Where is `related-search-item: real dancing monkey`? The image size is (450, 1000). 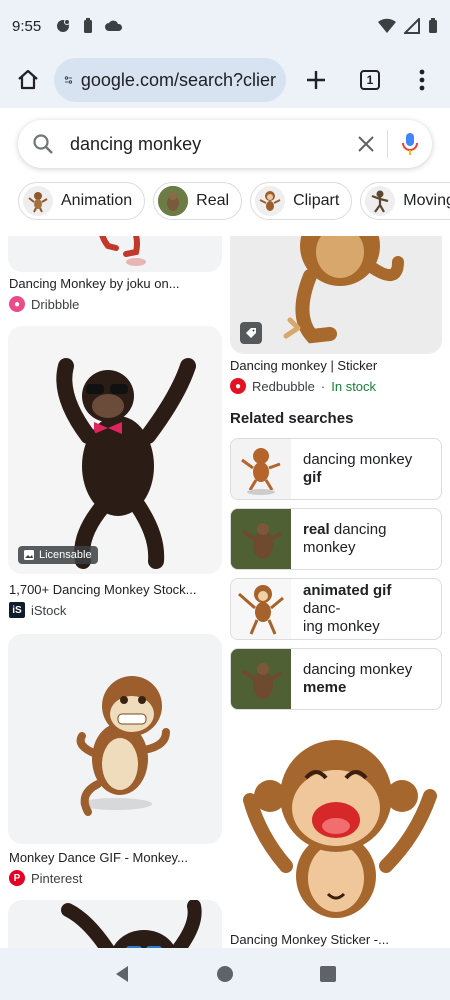 related-search-item: real dancing monkey is located at coordinates (336, 539).